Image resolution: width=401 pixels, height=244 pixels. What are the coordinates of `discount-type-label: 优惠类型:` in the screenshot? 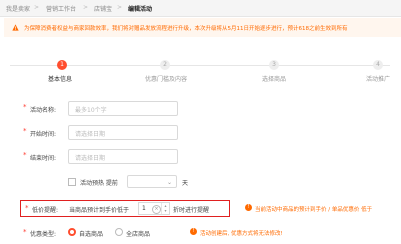 It's located at (43, 234).